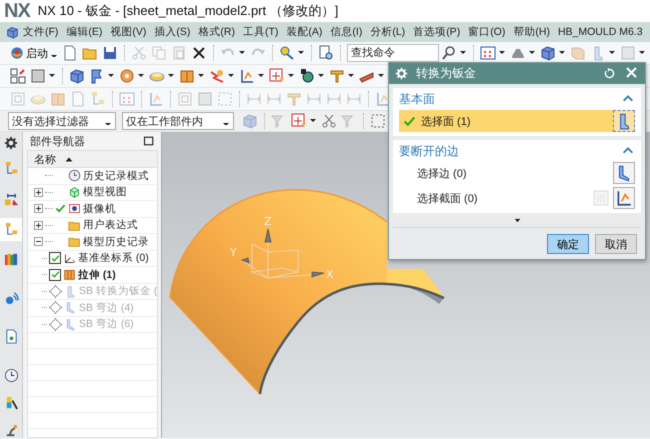 This screenshot has width=650, height=439. I want to click on tree-item-label: 模型历史记录, so click(116, 241).